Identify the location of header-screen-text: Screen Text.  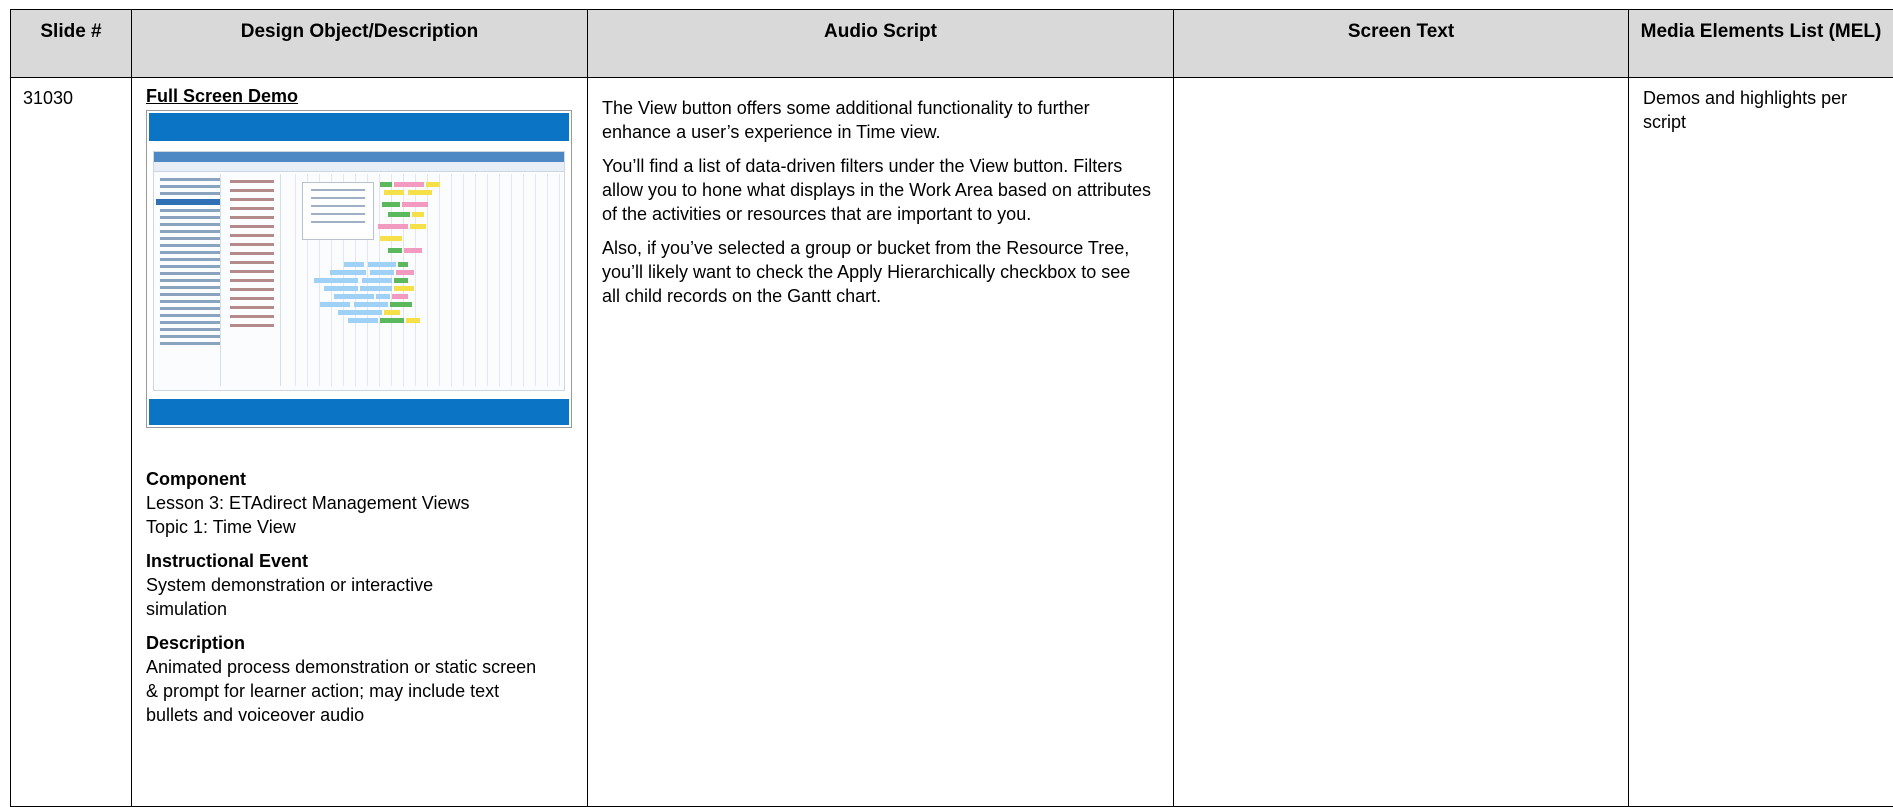
(1401, 43).